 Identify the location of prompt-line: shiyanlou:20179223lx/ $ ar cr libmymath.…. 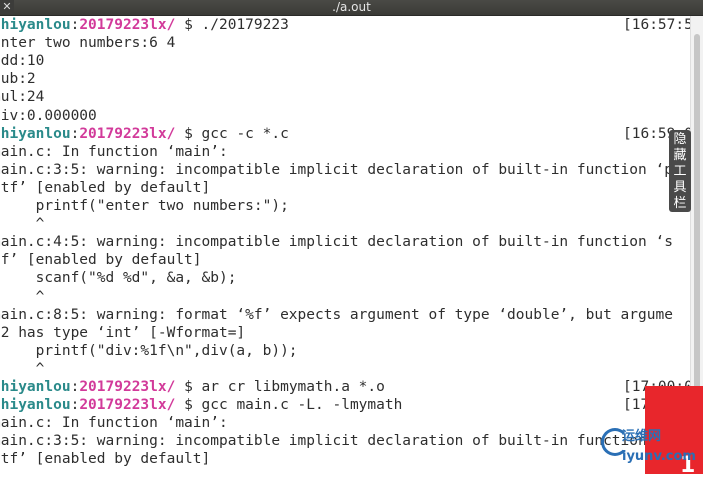
(192, 387).